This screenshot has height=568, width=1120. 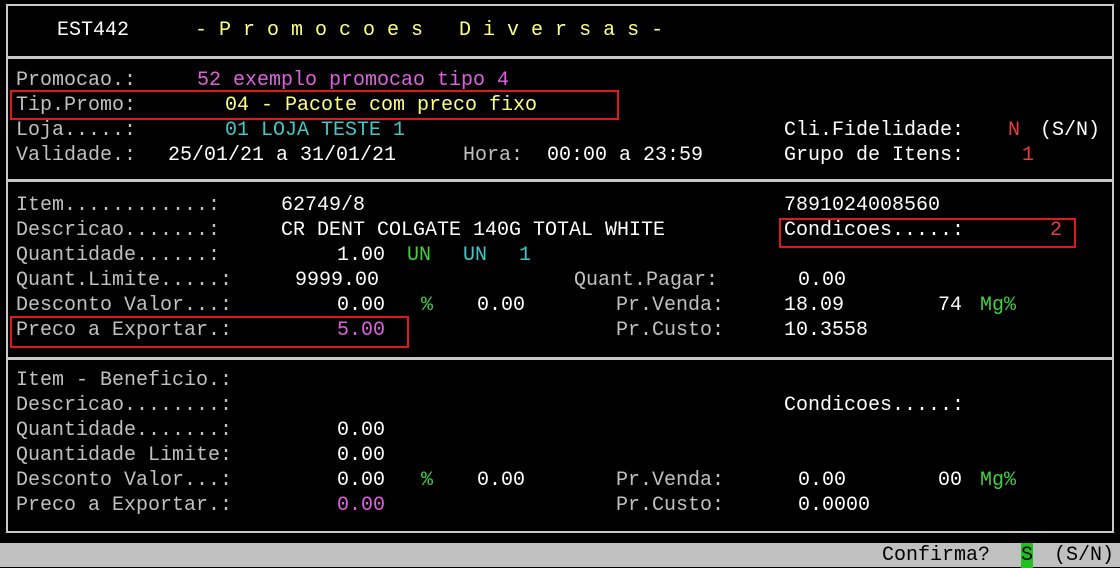 What do you see at coordinates (315, 130) in the screenshot?
I see `loja-field: 01 LOJA TESTE 1` at bounding box center [315, 130].